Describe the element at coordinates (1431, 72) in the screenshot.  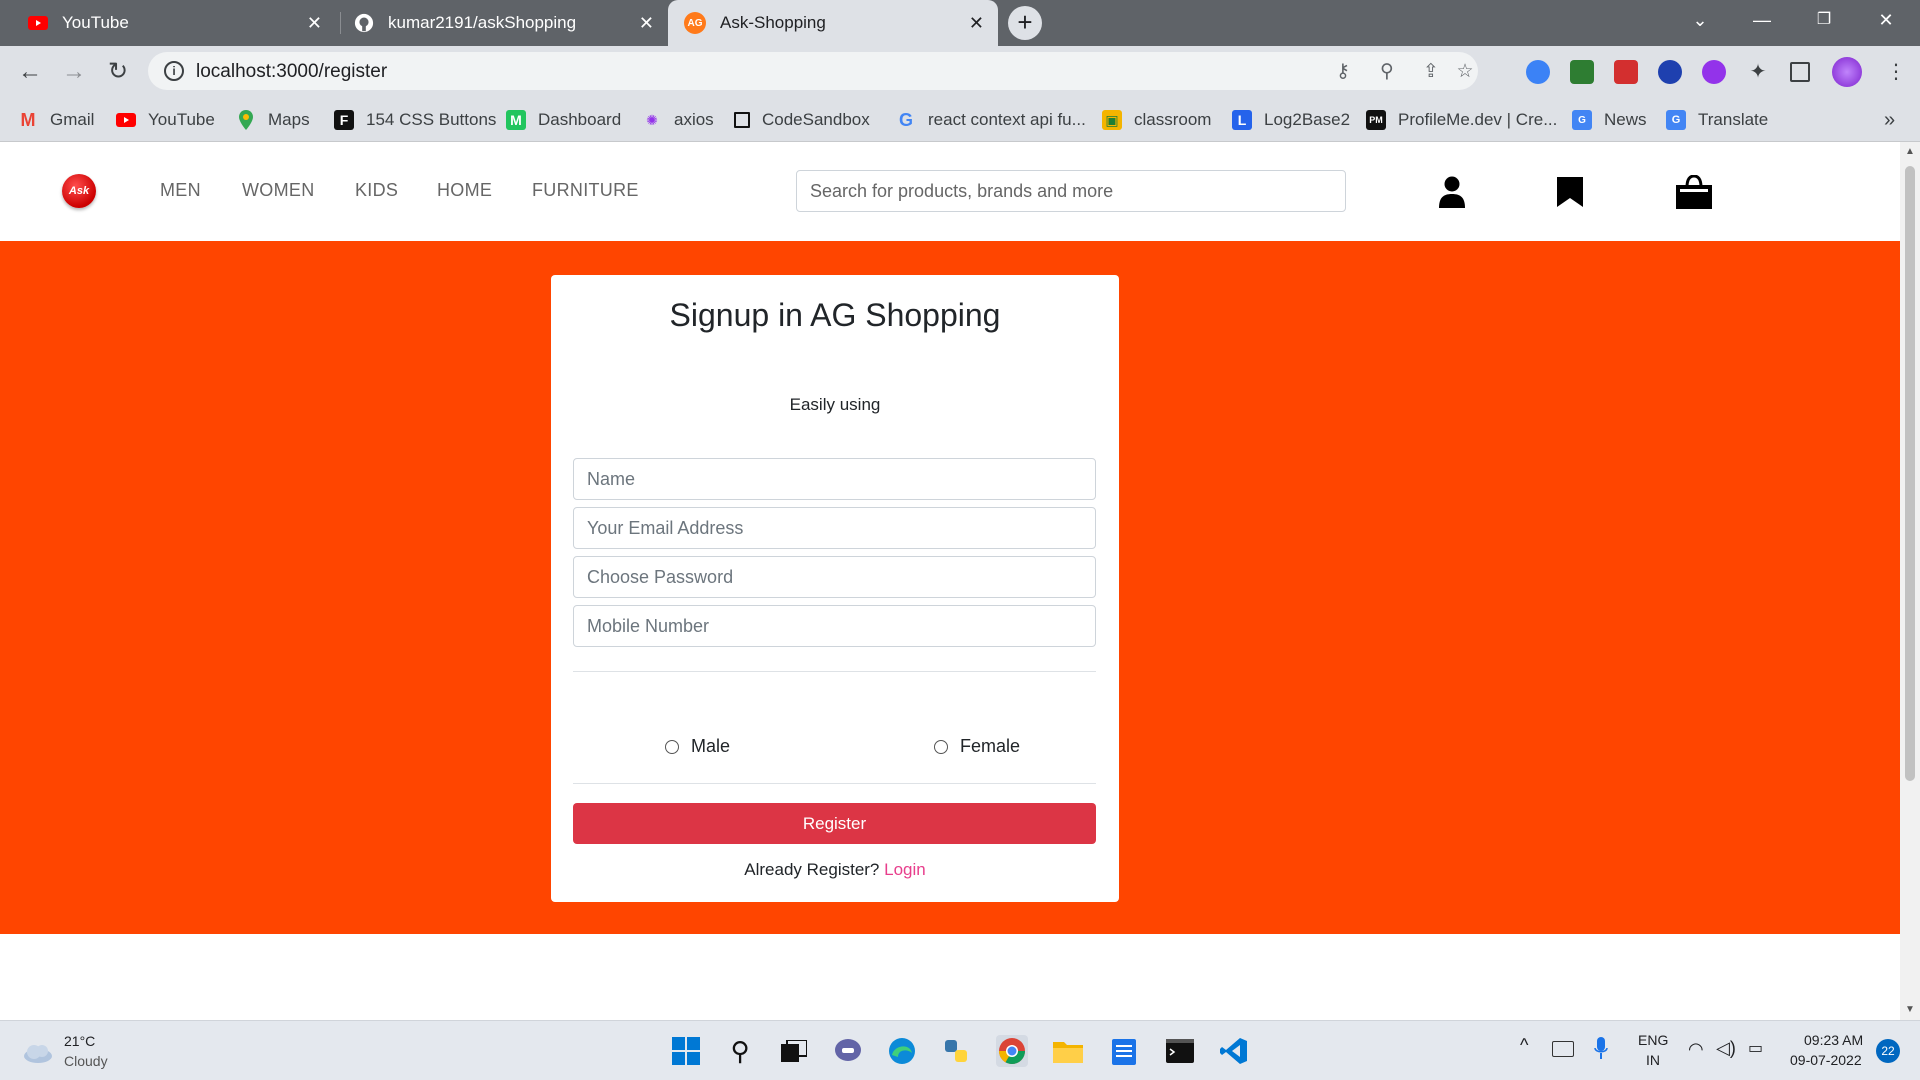
I see `share-icon: ⇪` at that location.